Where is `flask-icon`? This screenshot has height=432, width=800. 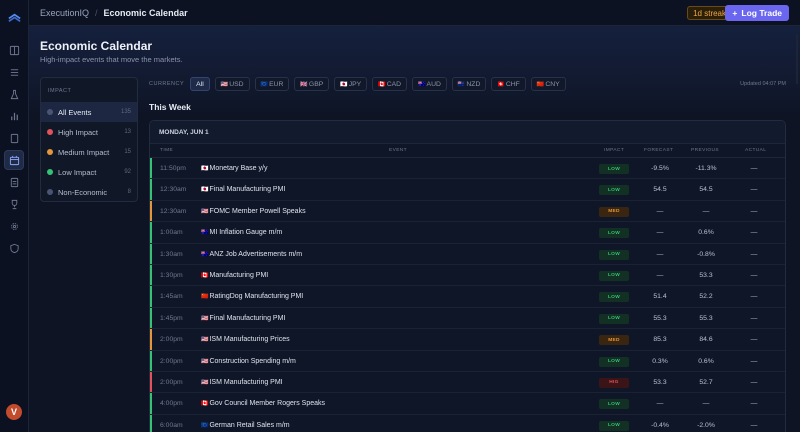
flask-icon is located at coordinates (14, 94).